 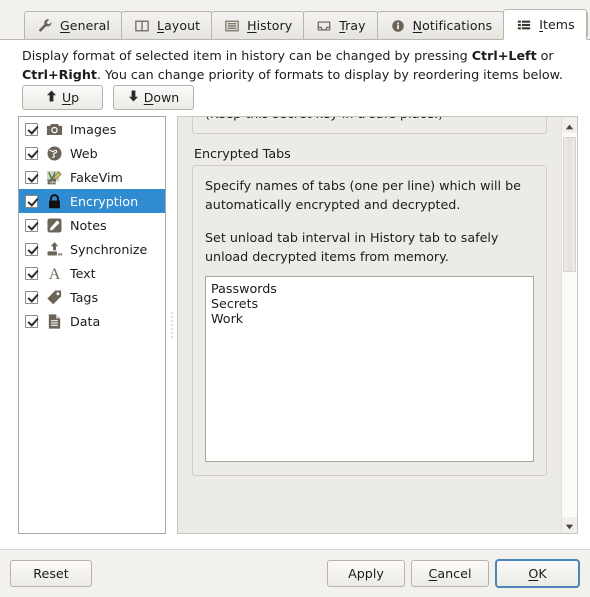 I want to click on splitter-grip-icon, so click(x=172, y=325).